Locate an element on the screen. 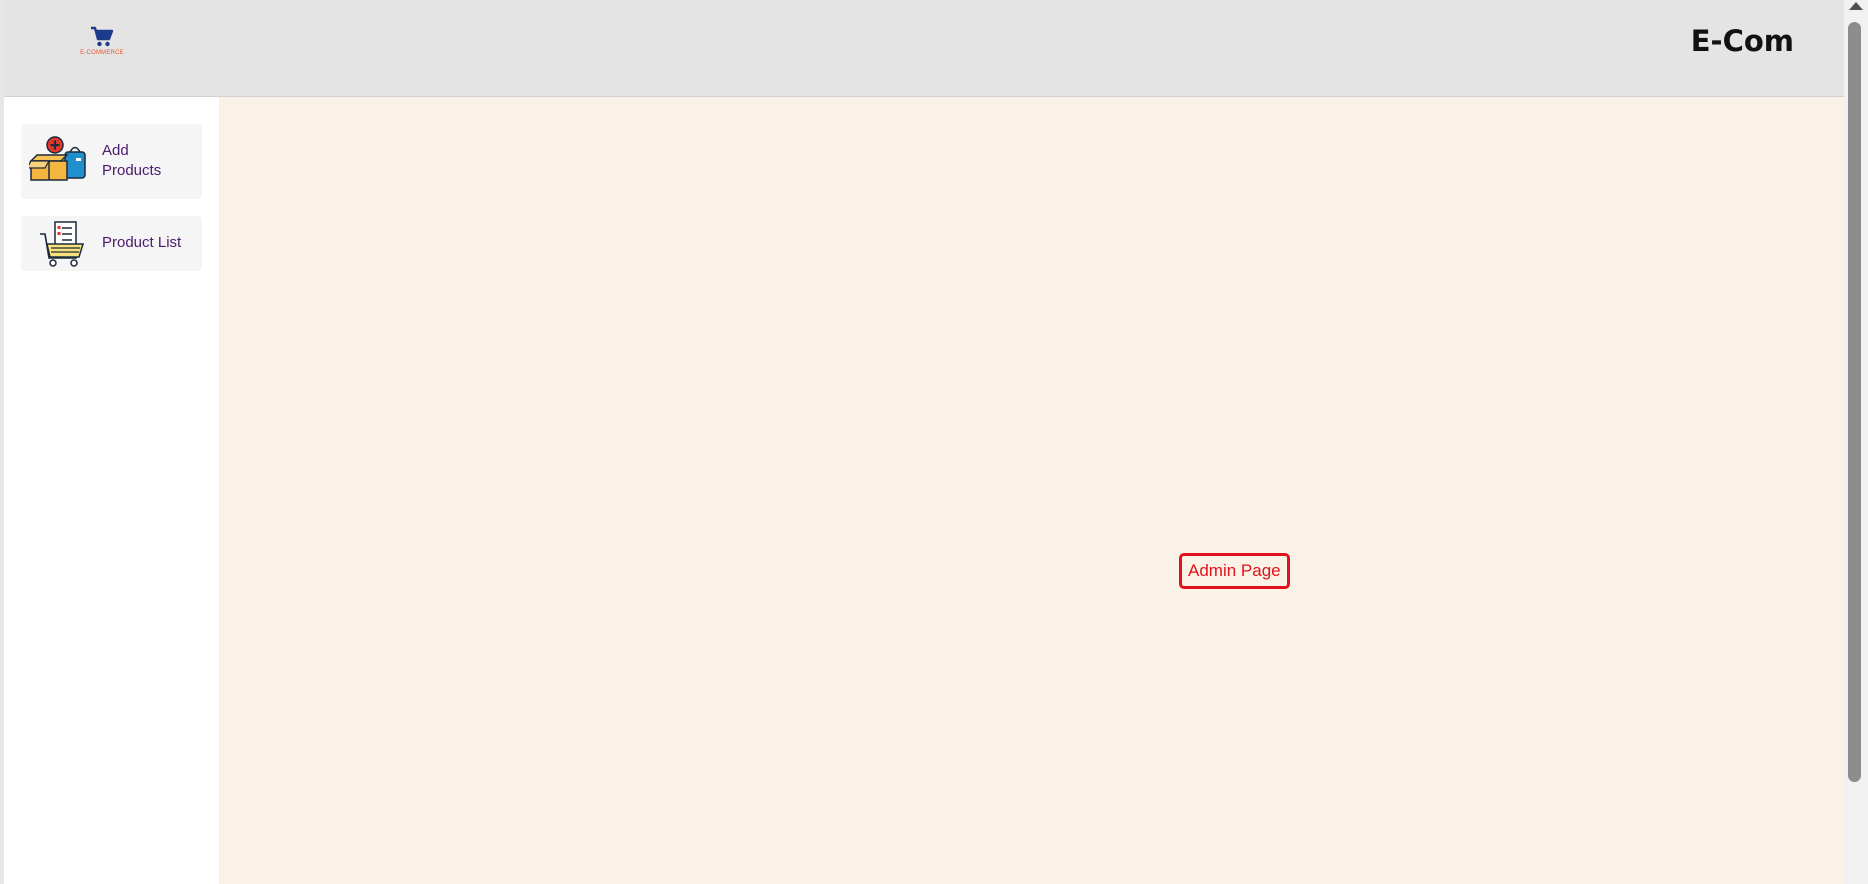 The image size is (1868, 884). shopping-cart-icon is located at coordinates (102, 36).